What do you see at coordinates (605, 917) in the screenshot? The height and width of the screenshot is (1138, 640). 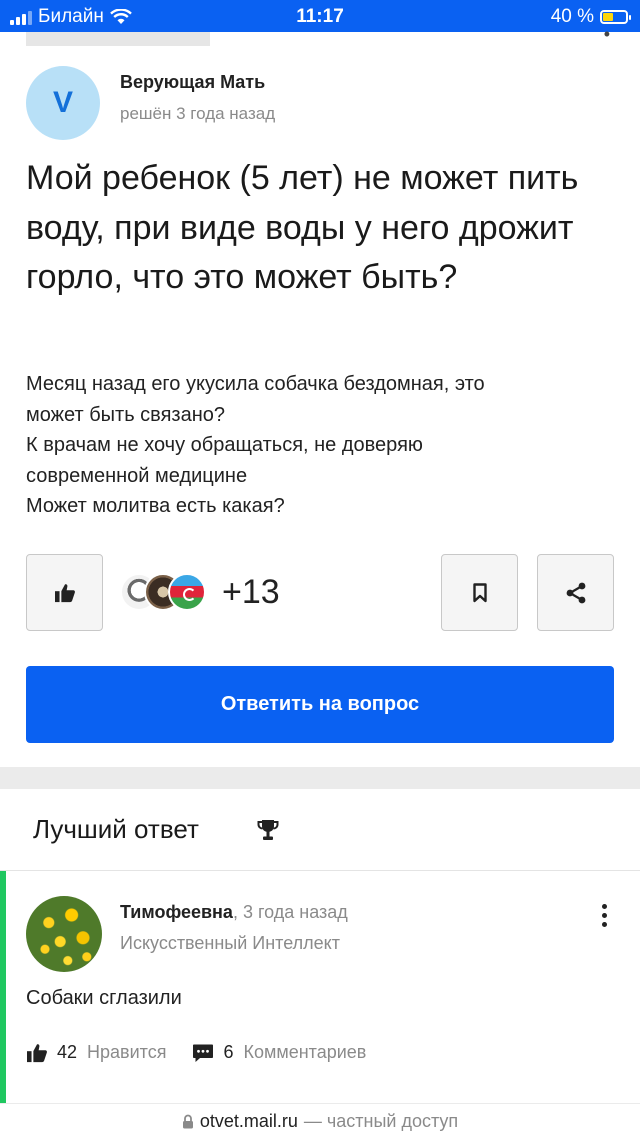 I see `answer-menu-icon` at bounding box center [605, 917].